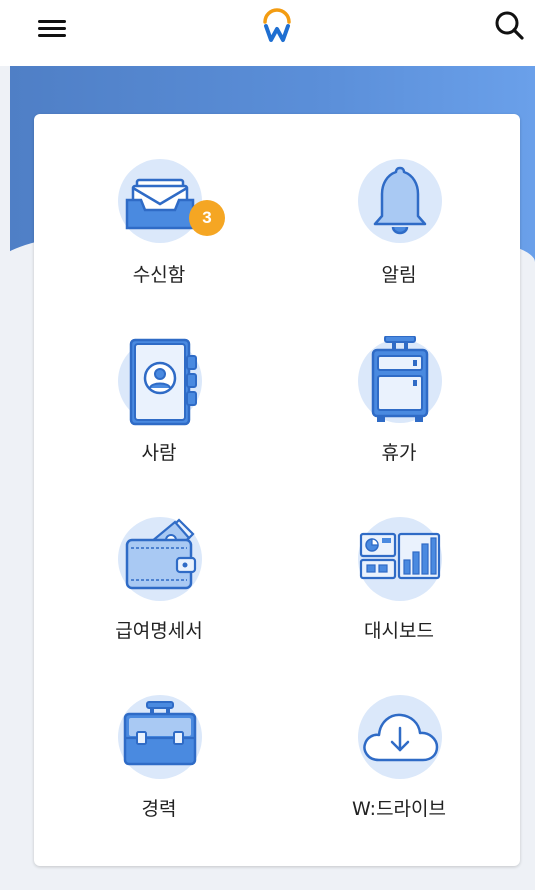 The width and height of the screenshot is (535, 890). I want to click on app-tile-people: 사람, so click(159, 411).